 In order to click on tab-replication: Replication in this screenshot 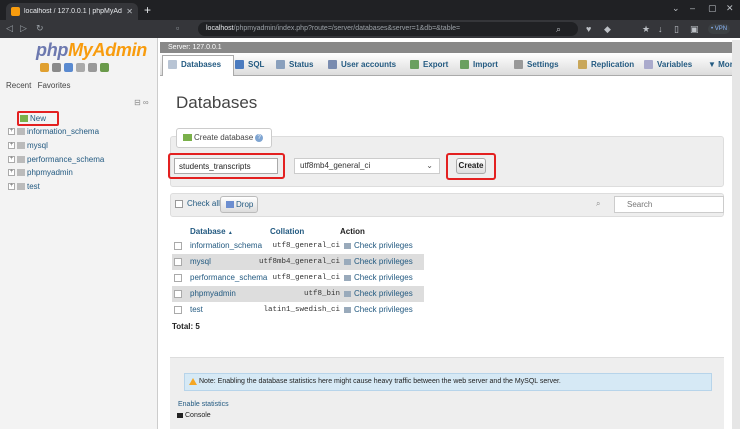, I will do `click(606, 64)`.